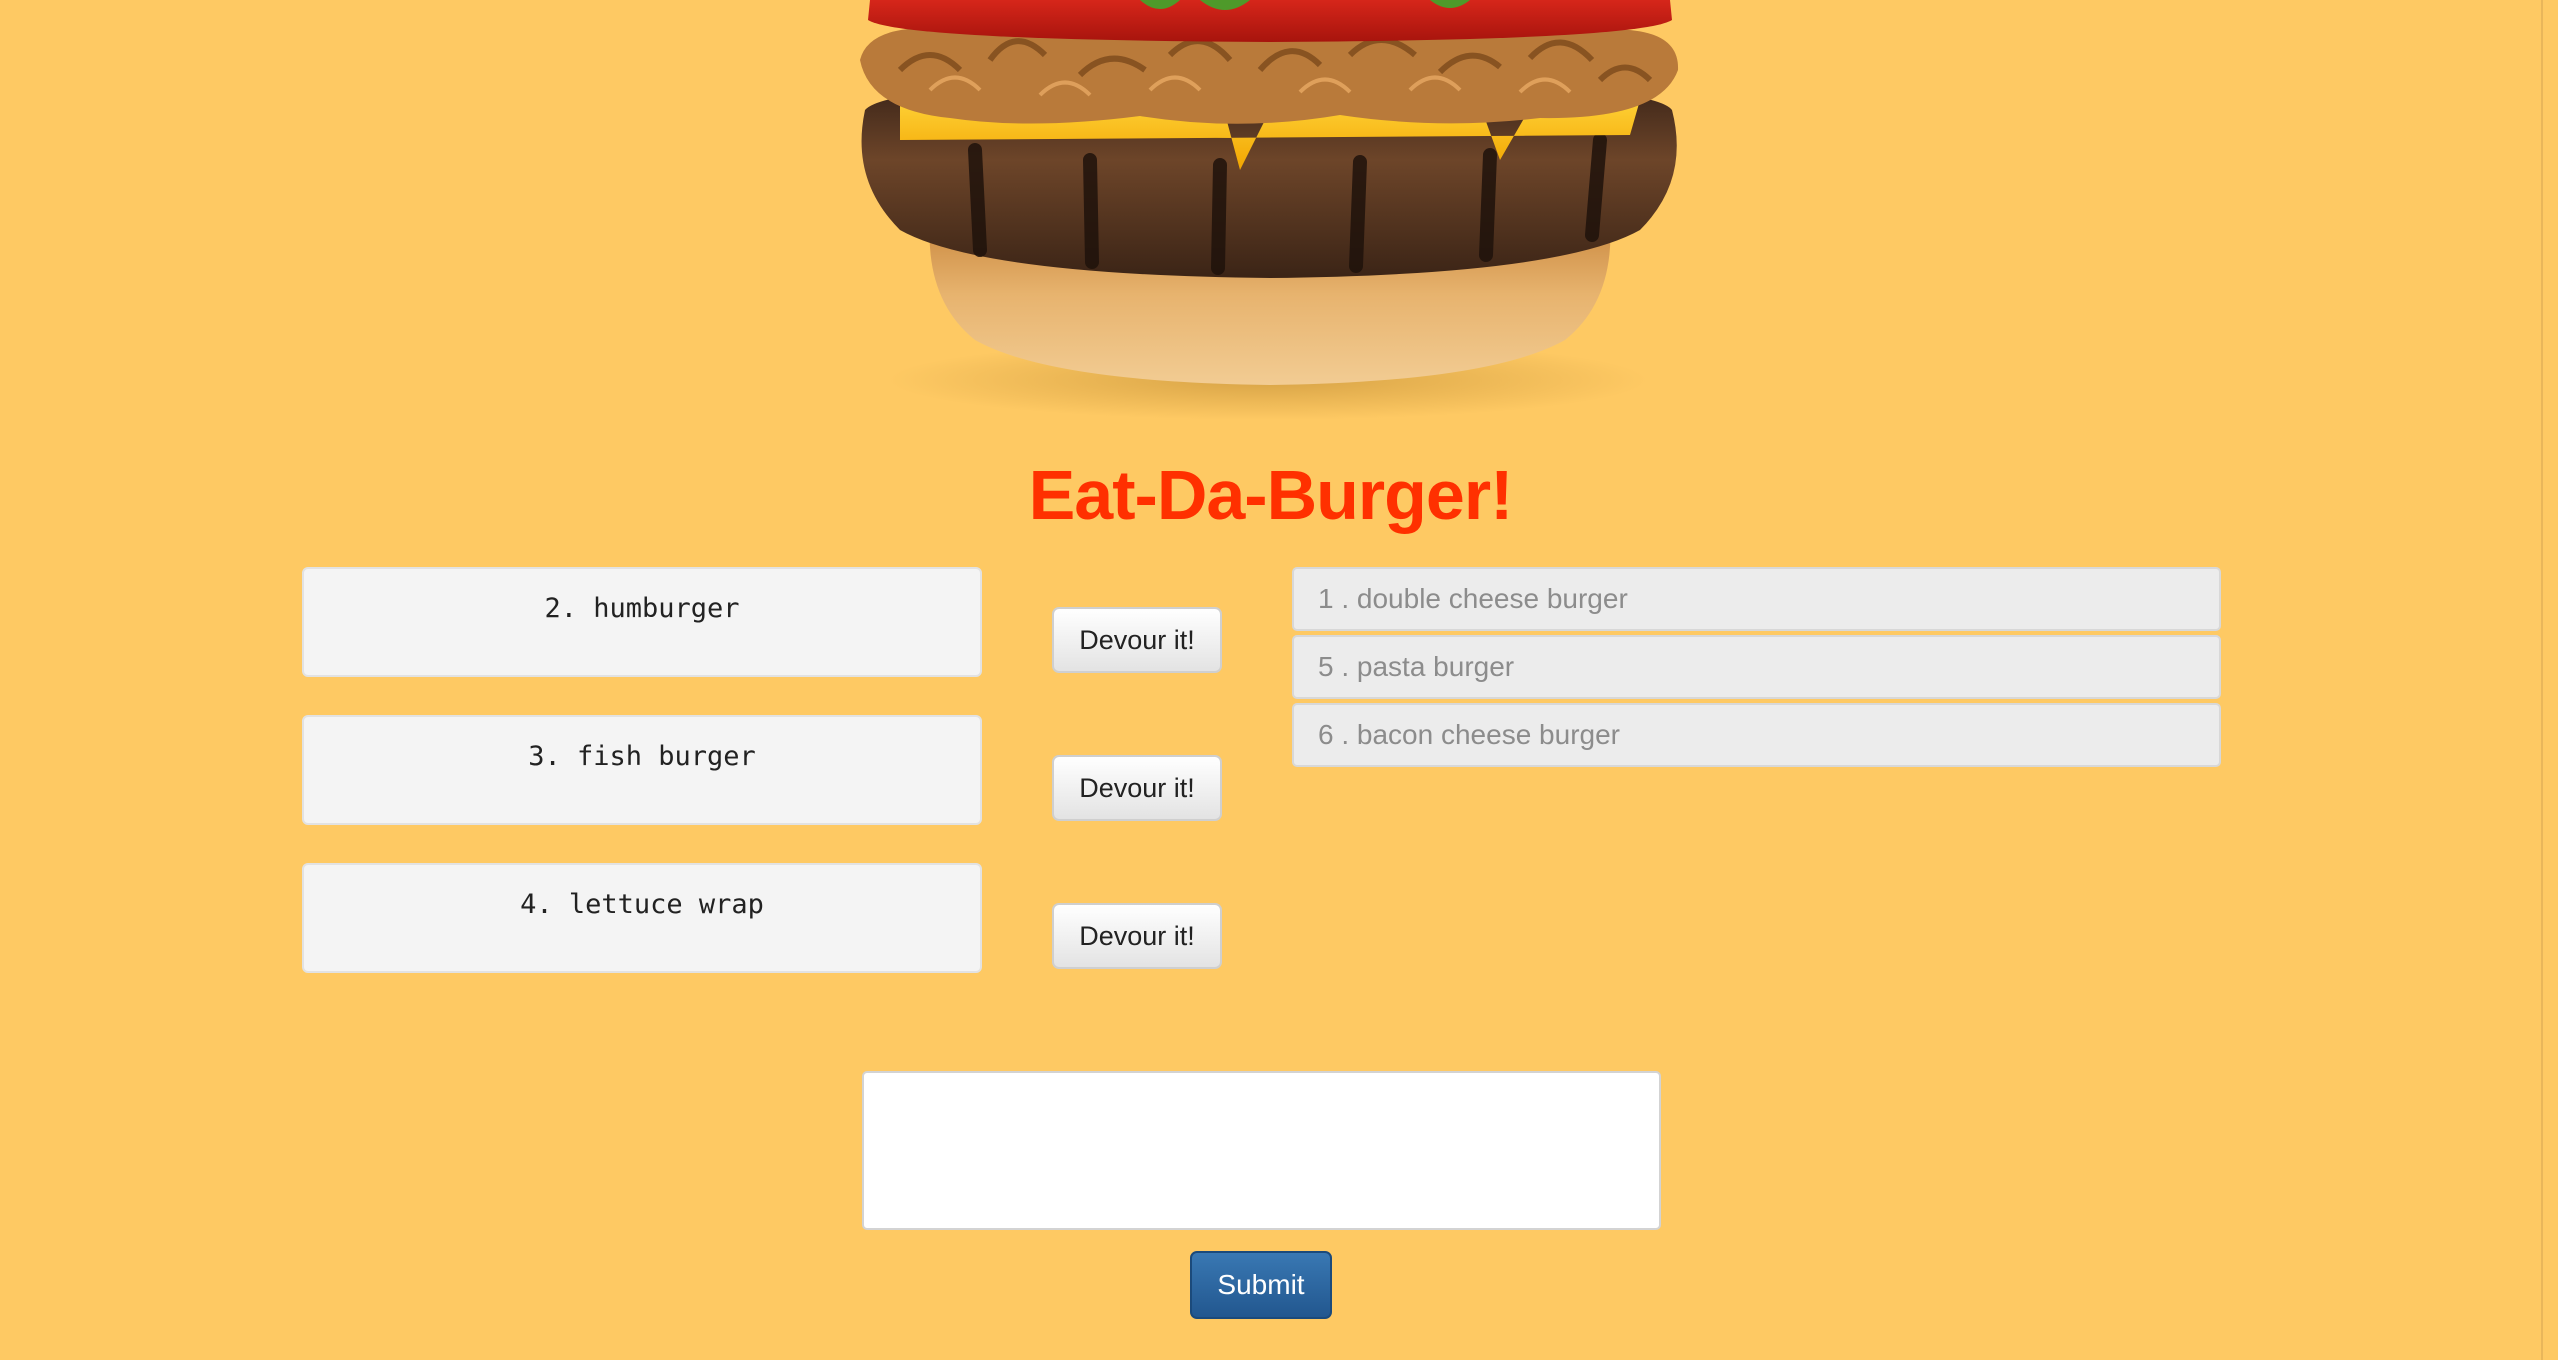 This screenshot has height=1360, width=2558. What do you see at coordinates (642, 608) in the screenshot?
I see `burger-name: 2. humburger` at bounding box center [642, 608].